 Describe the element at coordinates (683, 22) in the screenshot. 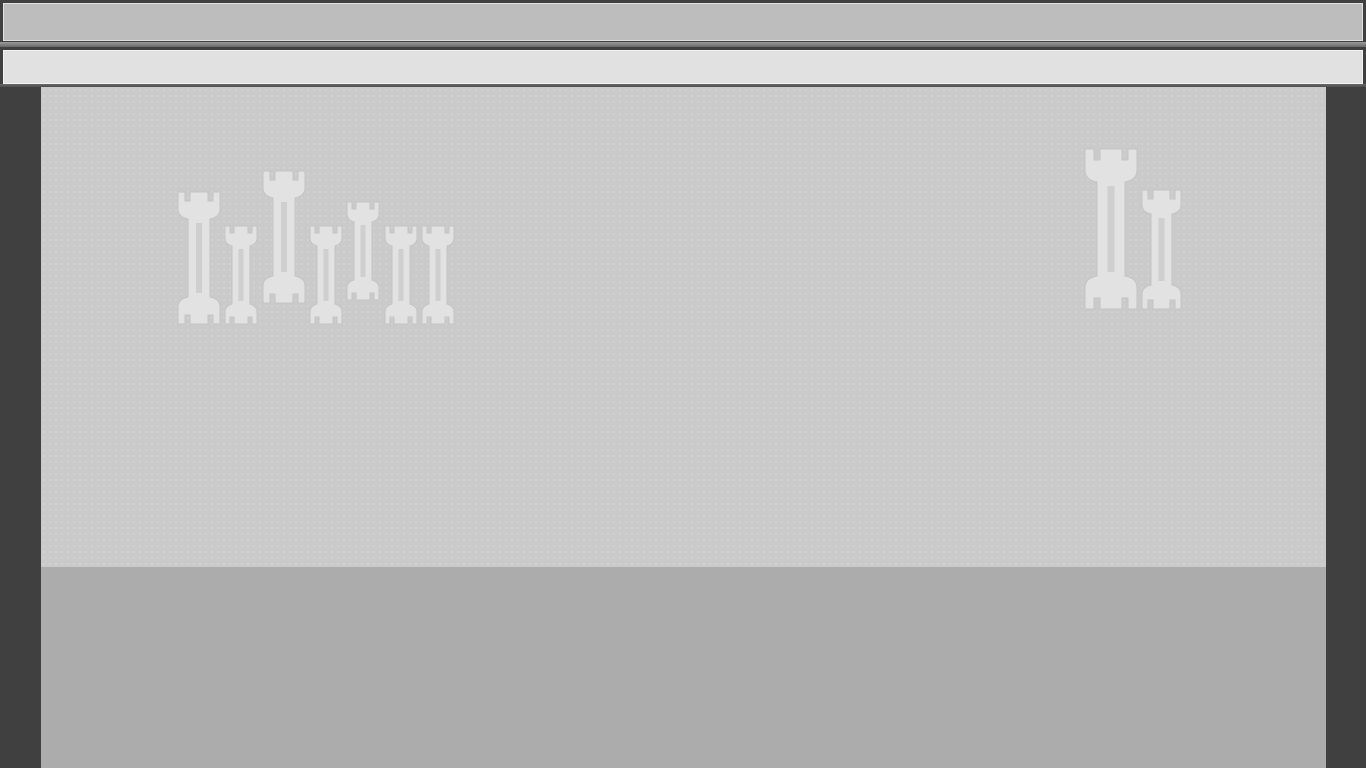

I see `top-bar` at that location.